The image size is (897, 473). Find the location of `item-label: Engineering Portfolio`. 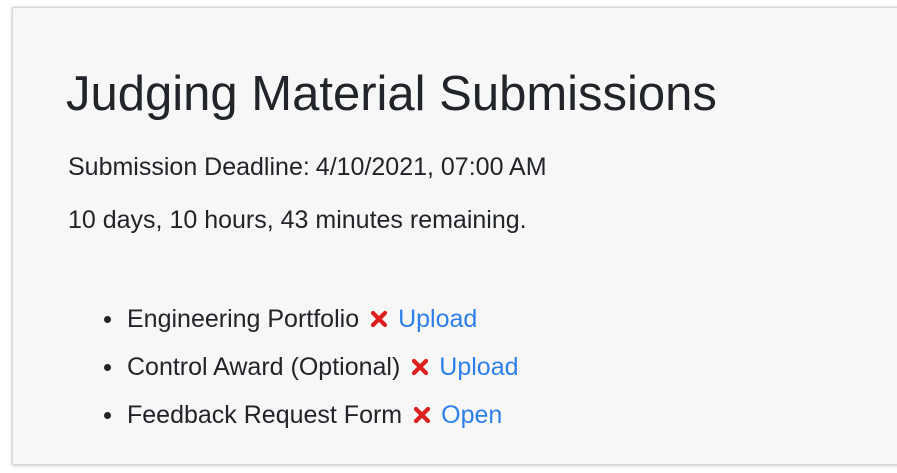

item-label: Engineering Portfolio is located at coordinates (243, 318).